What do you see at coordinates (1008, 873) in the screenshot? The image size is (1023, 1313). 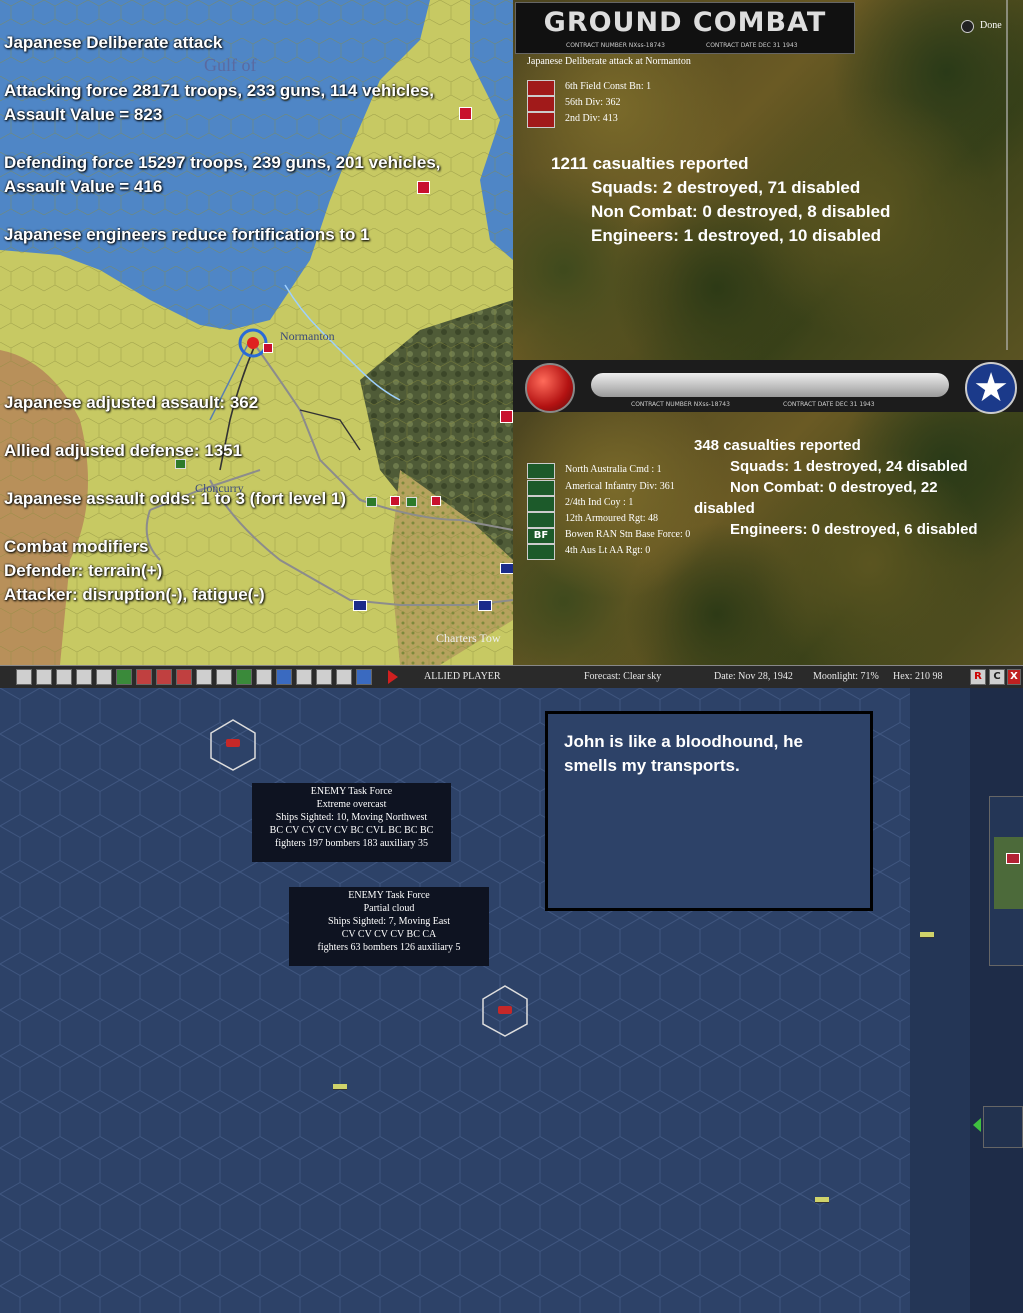 I see `land-tile` at bounding box center [1008, 873].